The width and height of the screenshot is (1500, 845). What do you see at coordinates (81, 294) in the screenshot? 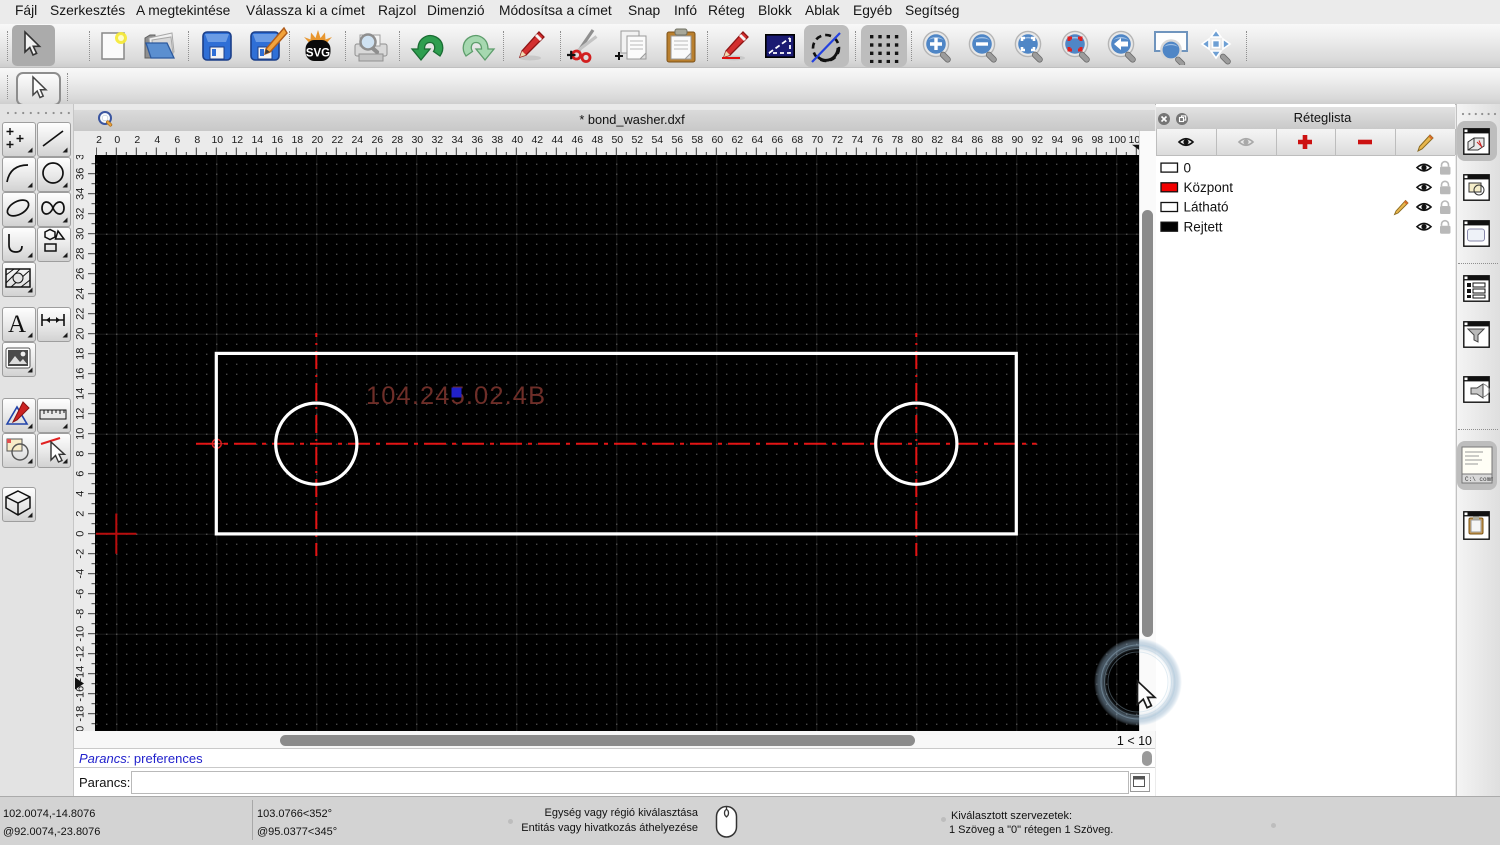
I see `svg-text: 24` at bounding box center [81, 294].